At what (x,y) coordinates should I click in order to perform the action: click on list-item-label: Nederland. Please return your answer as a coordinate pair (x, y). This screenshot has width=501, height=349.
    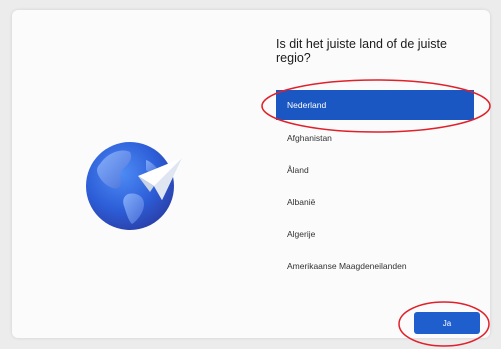
    Looking at the image, I should click on (307, 105).